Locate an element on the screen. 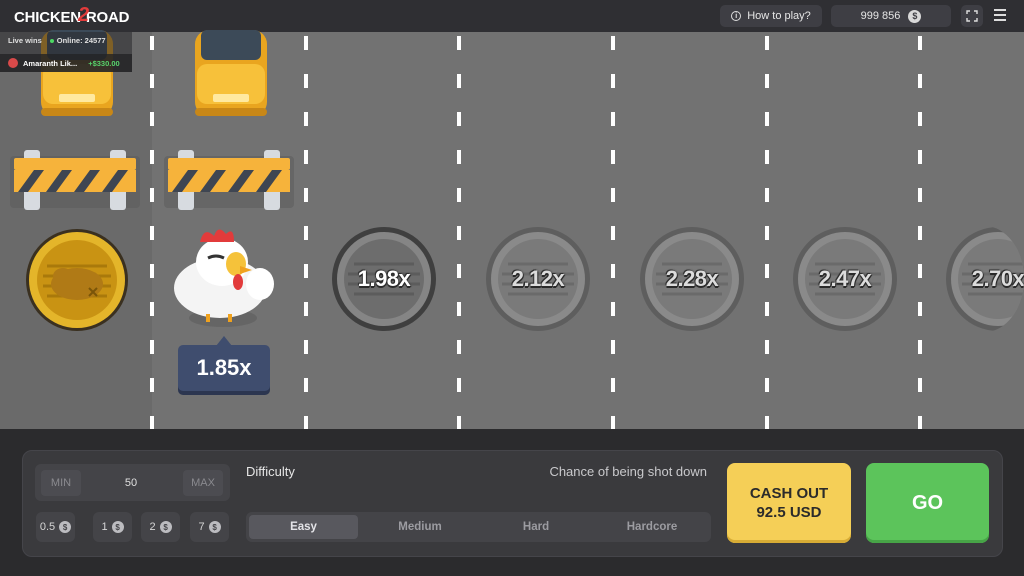 Image resolution: width=1024 pixels, height=576 pixels. live-wins-header: Live wins Online: 24577 is located at coordinates (57, 40).